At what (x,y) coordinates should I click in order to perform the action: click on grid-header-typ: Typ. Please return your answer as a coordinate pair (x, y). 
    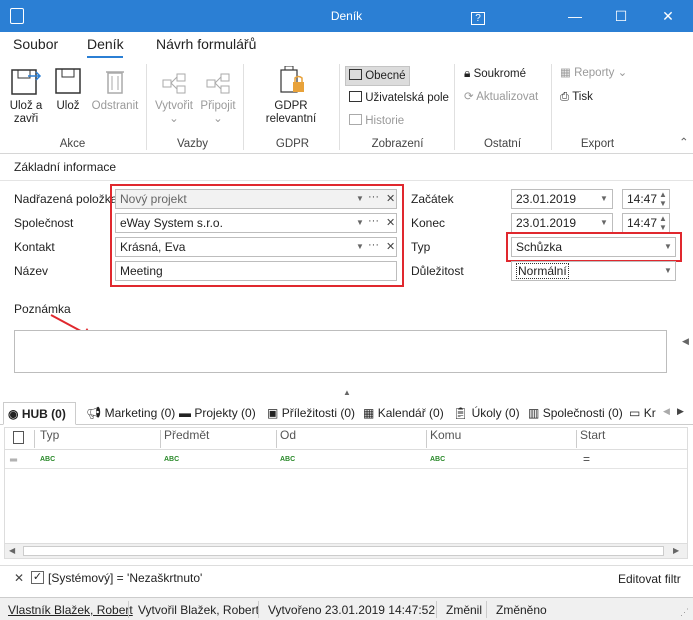
    Looking at the image, I should click on (49, 435).